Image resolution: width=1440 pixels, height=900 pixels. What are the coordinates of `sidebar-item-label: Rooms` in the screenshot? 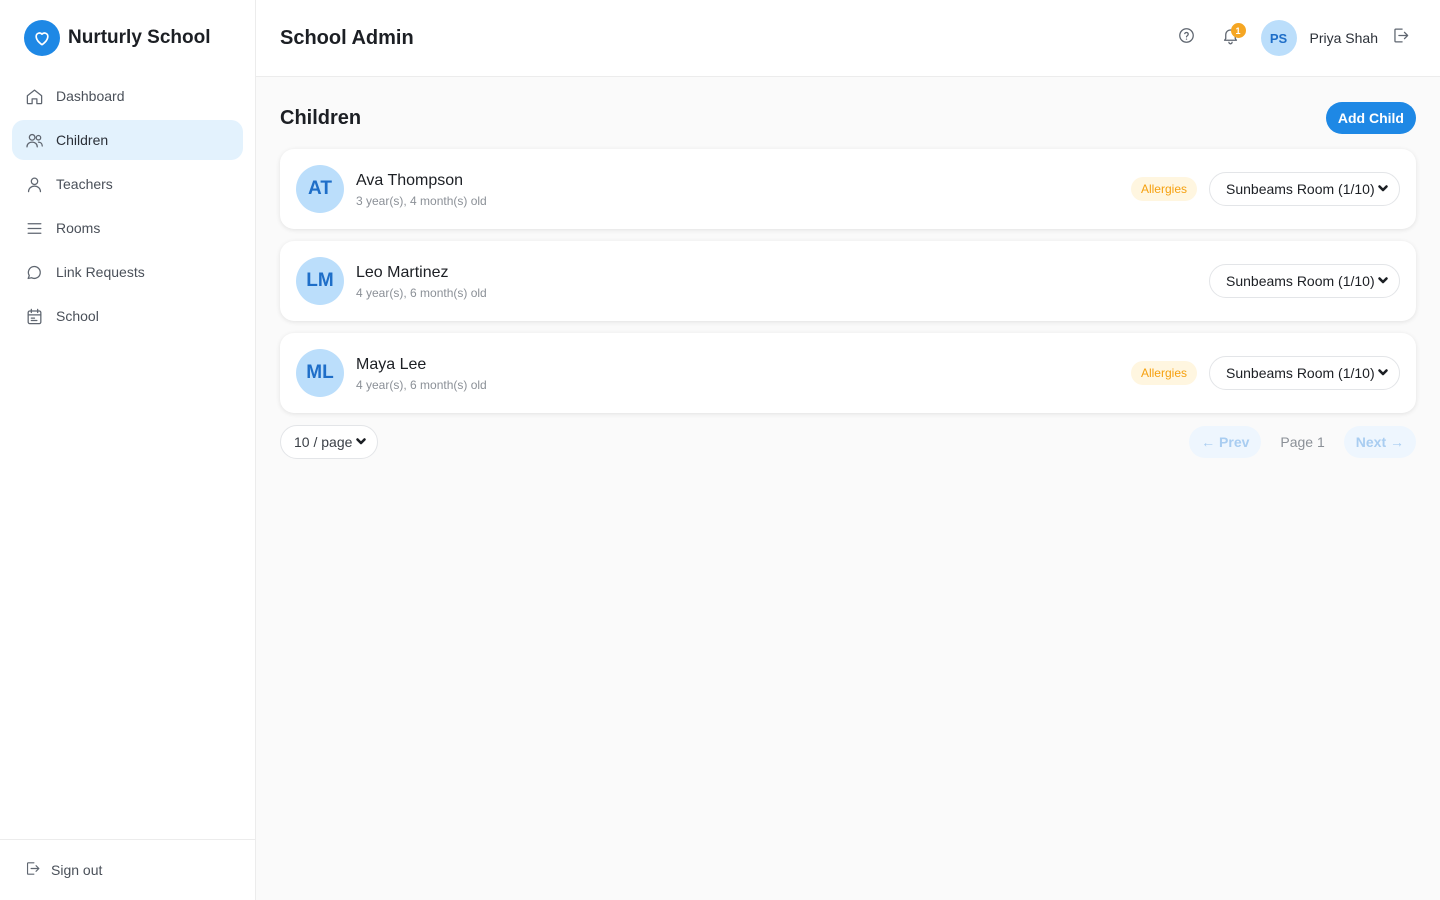 It's located at (78, 228).